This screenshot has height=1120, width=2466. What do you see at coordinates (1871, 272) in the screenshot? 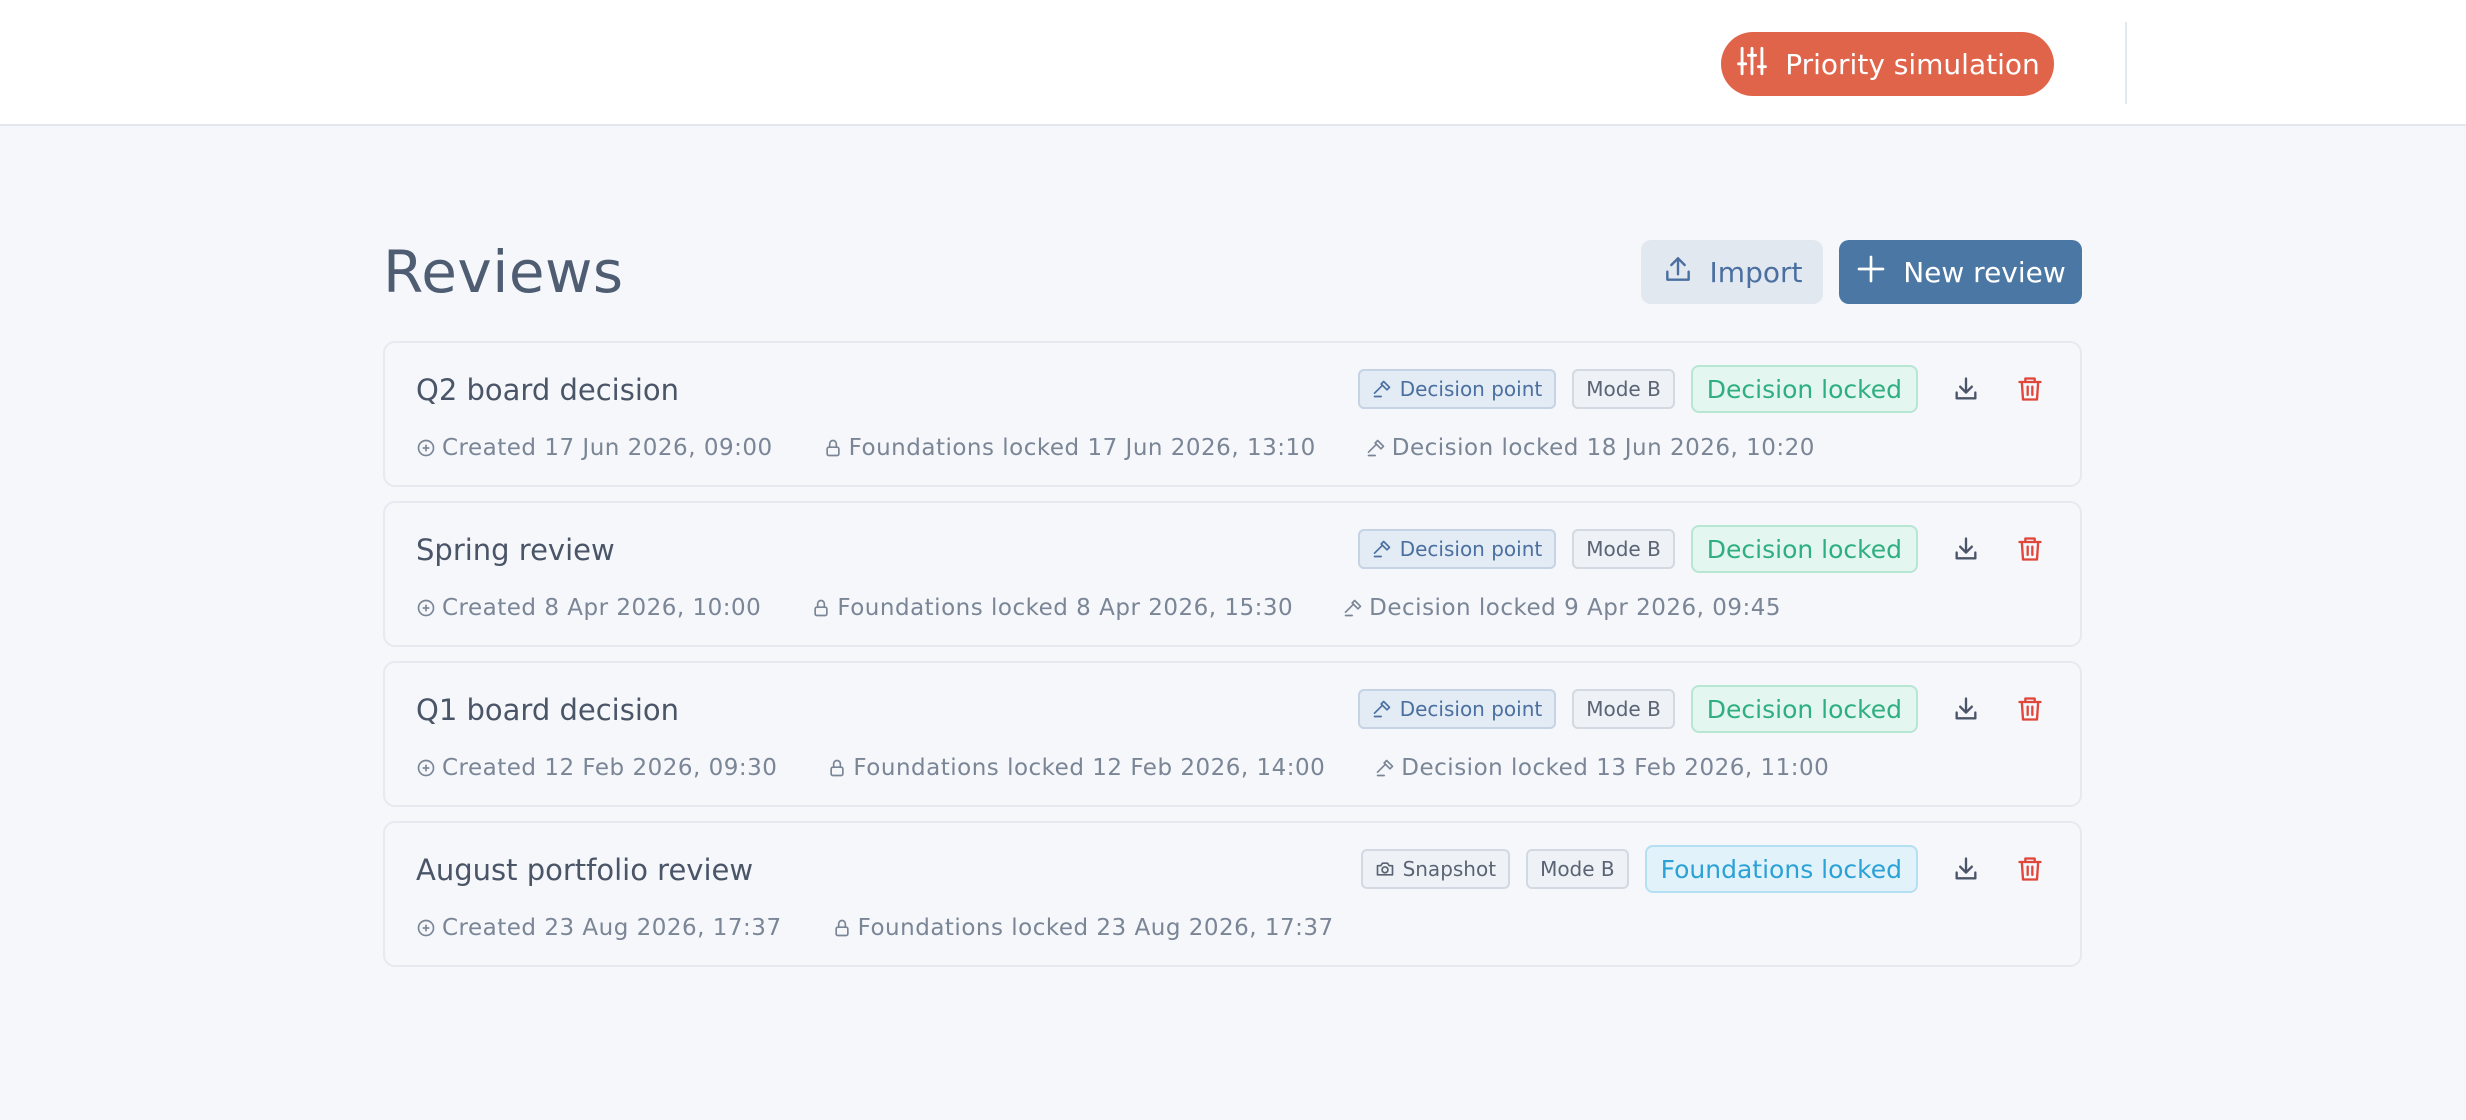
I see `plus-icon` at bounding box center [1871, 272].